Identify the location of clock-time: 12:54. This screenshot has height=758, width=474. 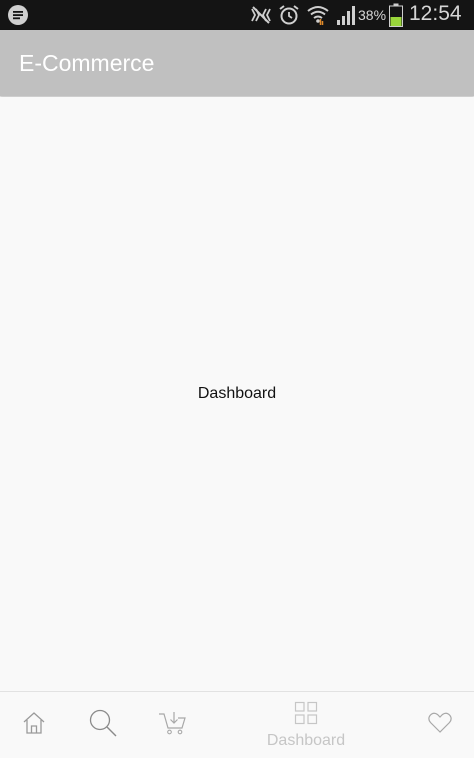
(435, 13).